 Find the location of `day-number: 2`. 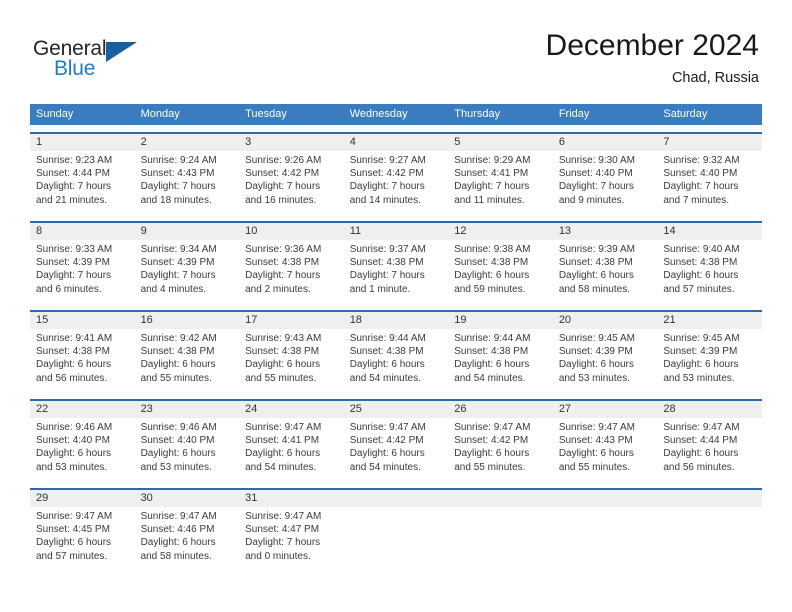

day-number: 2 is located at coordinates (187, 142).